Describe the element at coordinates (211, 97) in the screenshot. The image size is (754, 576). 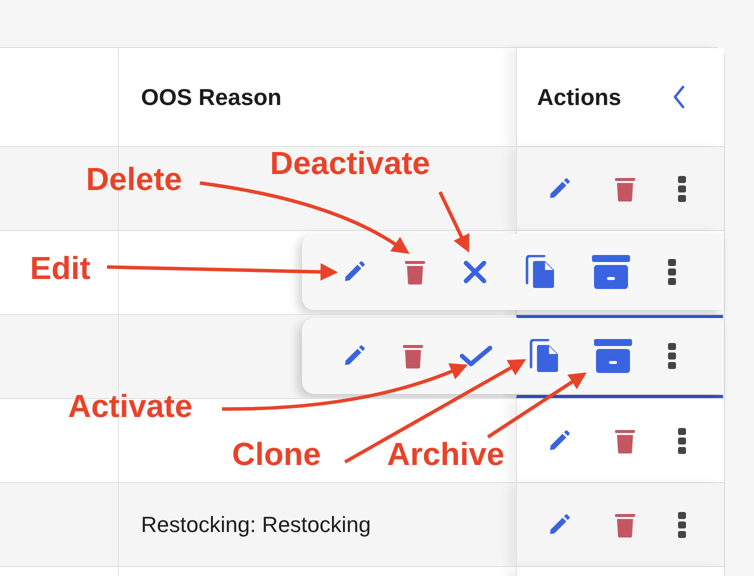
I see `column-header: OOS Reason` at that location.